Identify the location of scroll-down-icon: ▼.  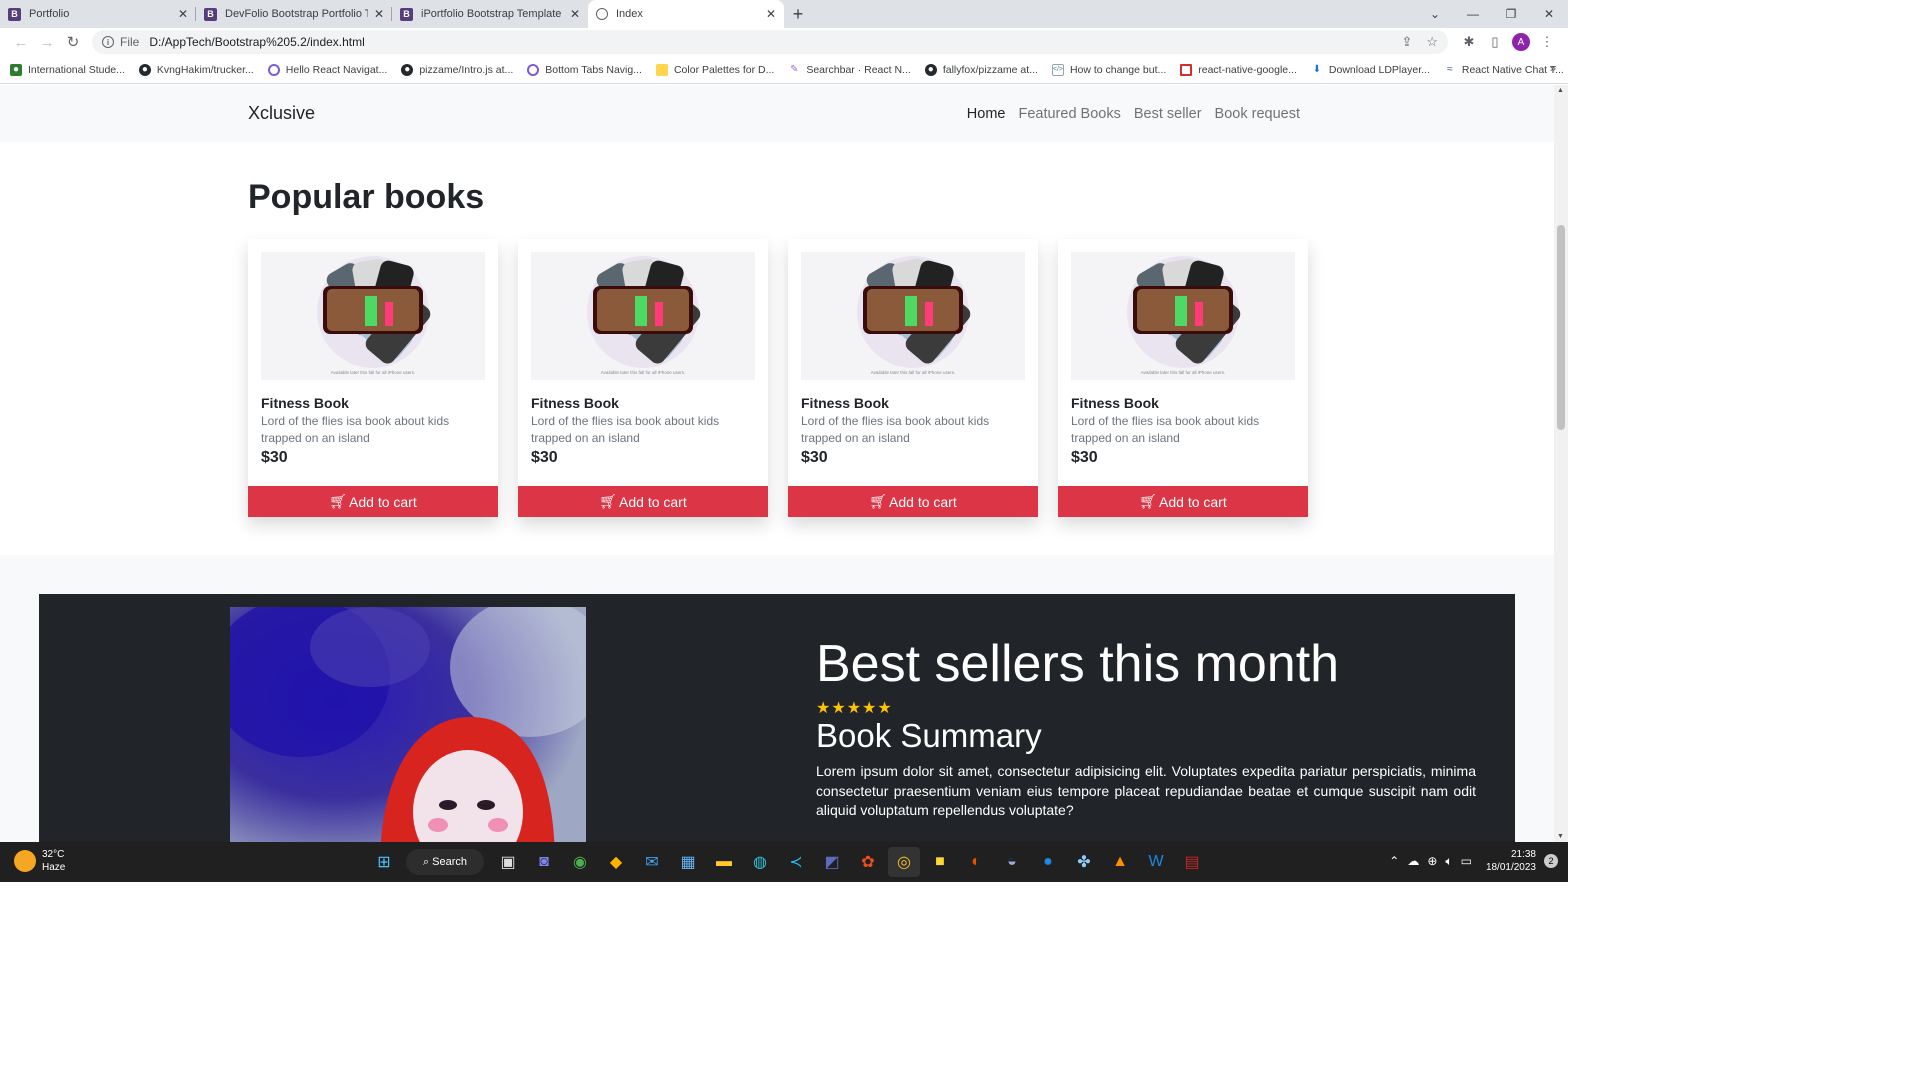
(1560, 836).